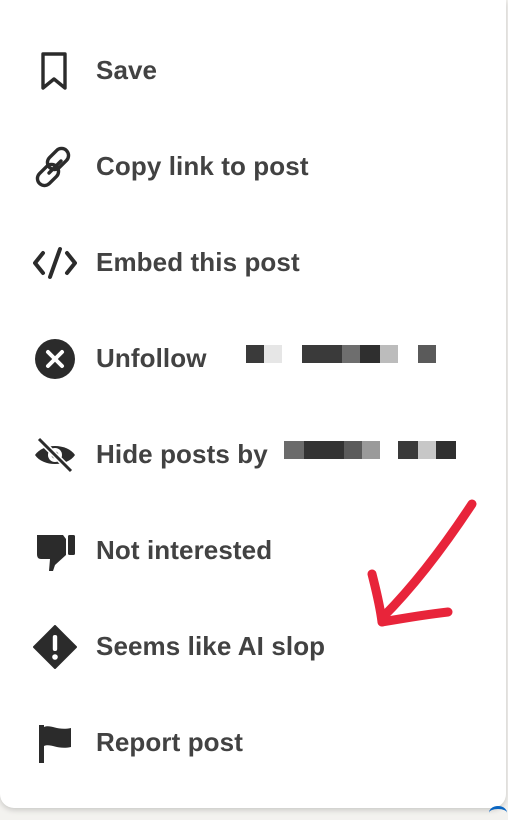  Describe the element at coordinates (127, 70) in the screenshot. I see `menu-item-label: Save` at that location.